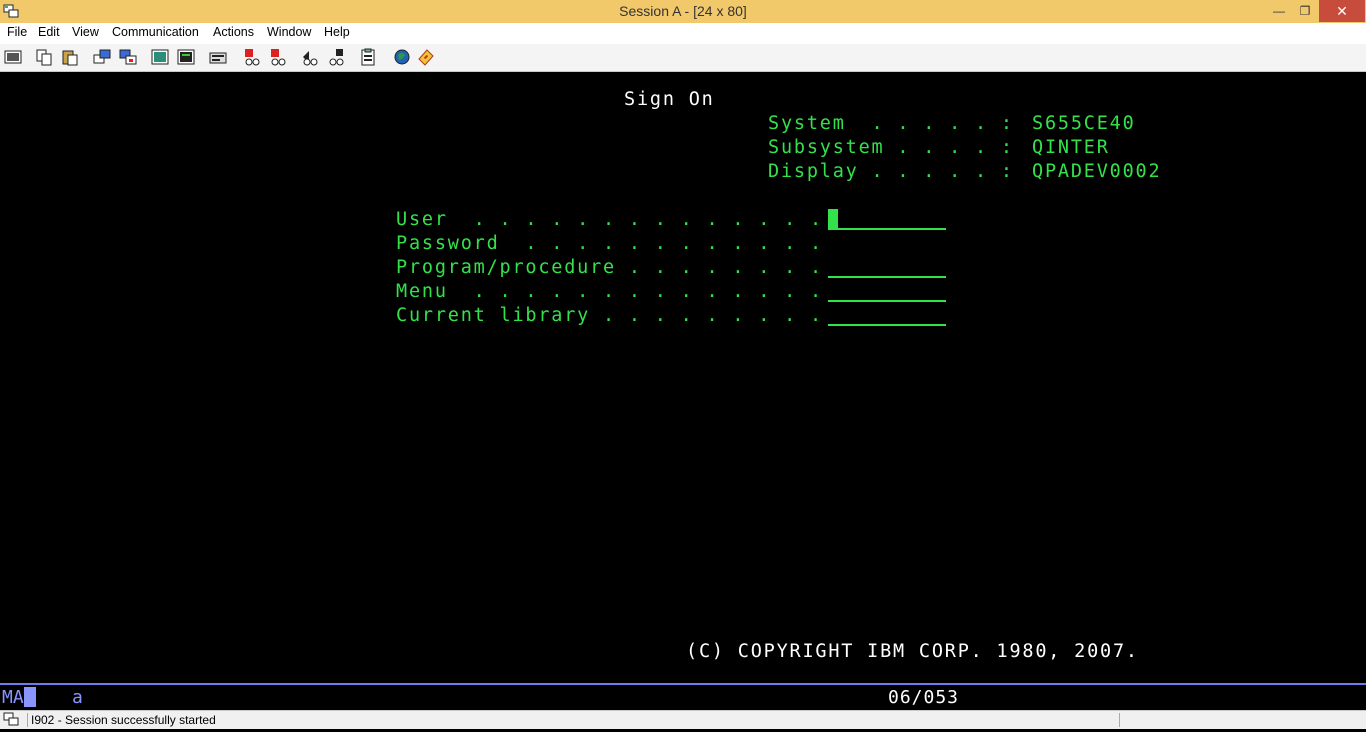 The image size is (1366, 732). What do you see at coordinates (128, 57) in the screenshot?
I see `receive-file-icon` at bounding box center [128, 57].